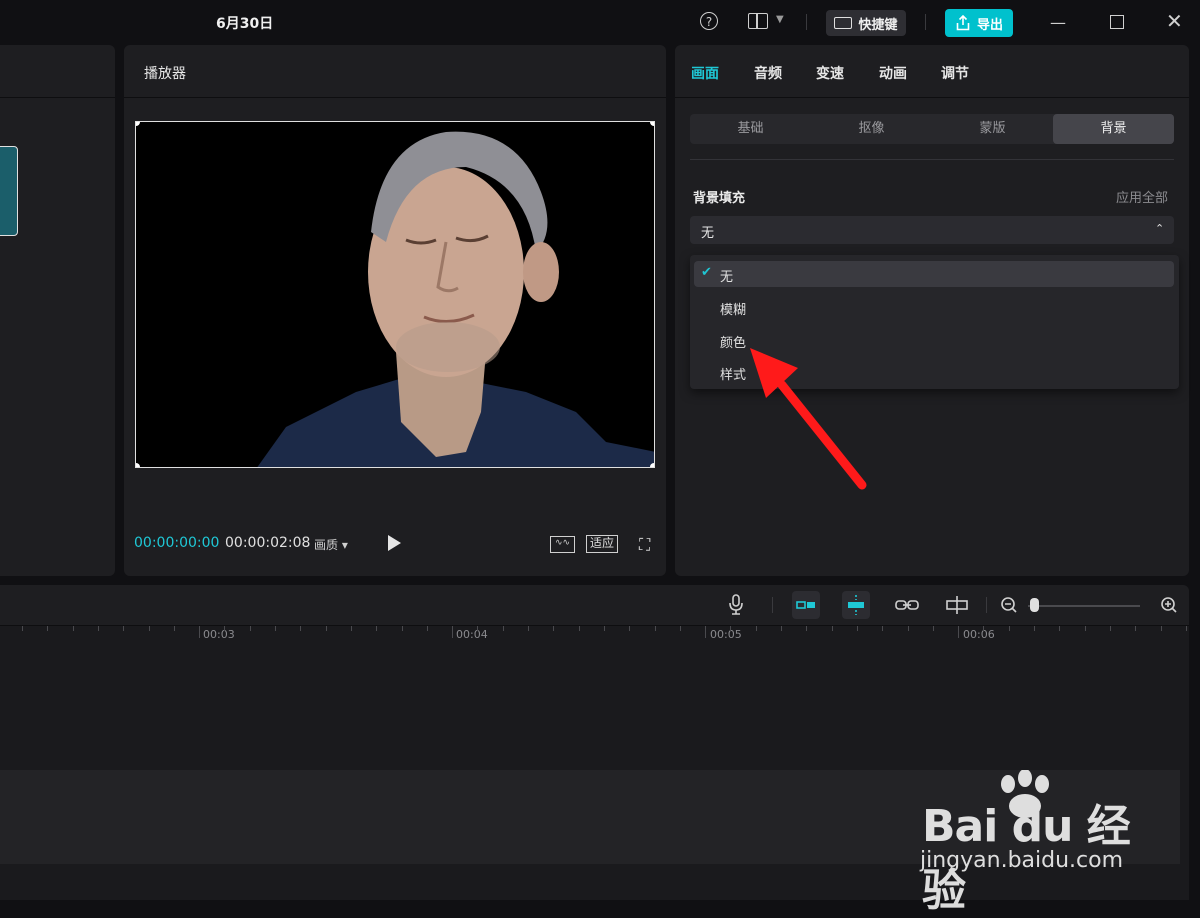  Describe the element at coordinates (934, 274) in the screenshot. I see `option-none: ✔ 无` at that location.